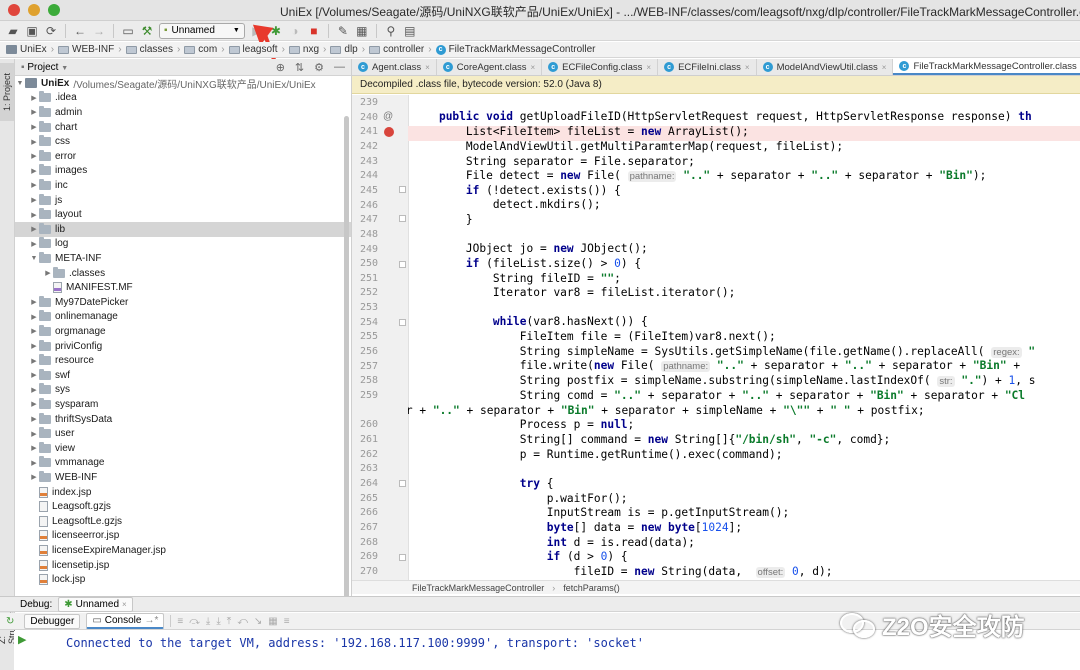  Describe the element at coordinates (344, 49) in the screenshot. I see `breadcrumb-item: dlp` at that location.